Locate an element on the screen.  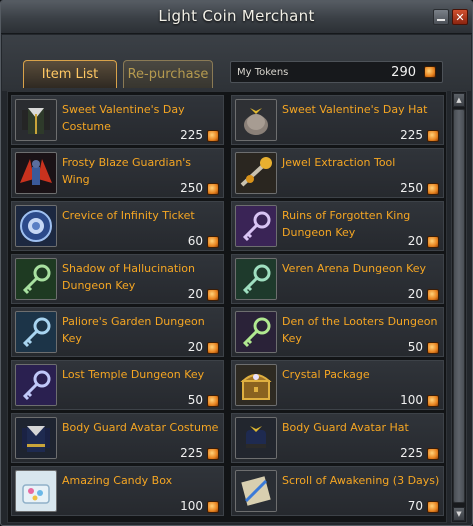
item-name: Amazing Candy Box is located at coordinates (117, 480).